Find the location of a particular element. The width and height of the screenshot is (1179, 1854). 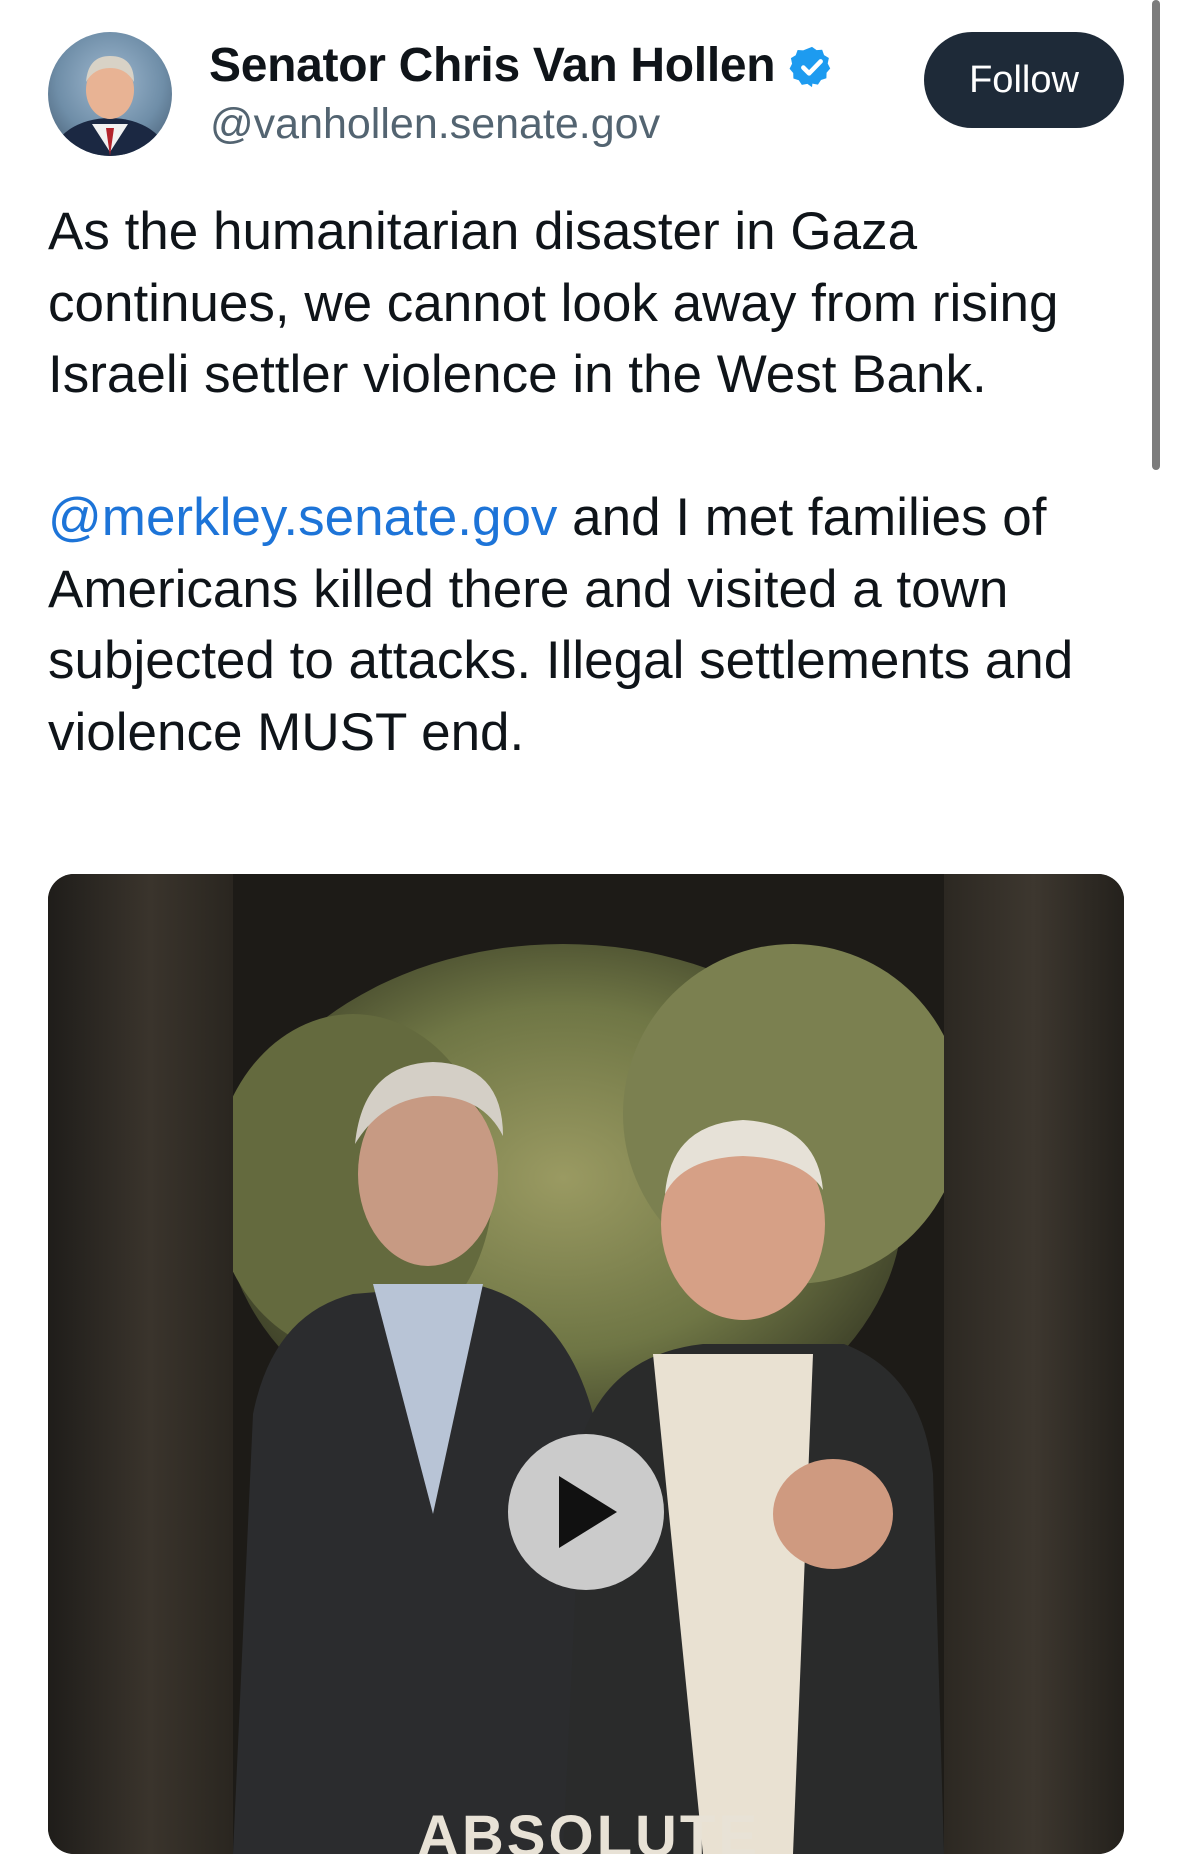

author-display-name: Senator Chris Van Hollen is located at coordinates (492, 65).